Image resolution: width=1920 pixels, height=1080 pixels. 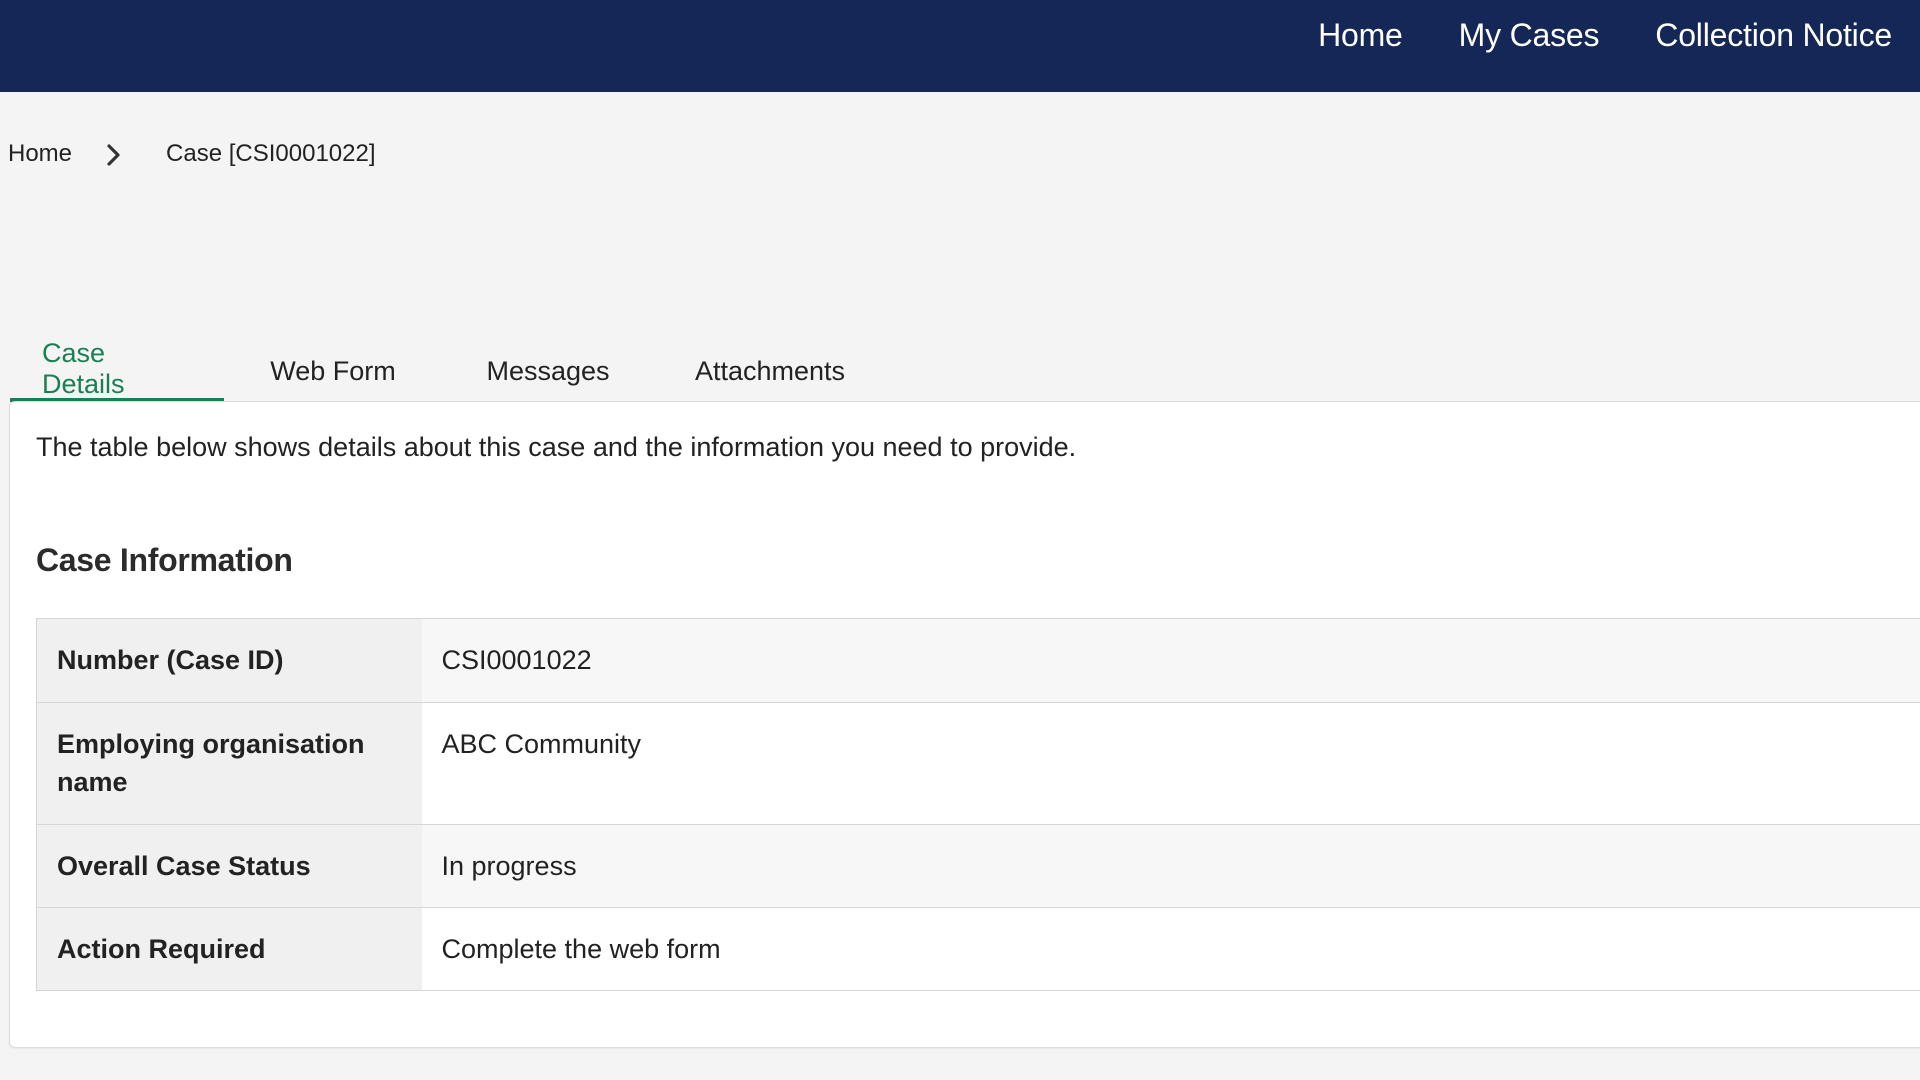 I want to click on nav-home-link: Home, so click(x=1360, y=35).